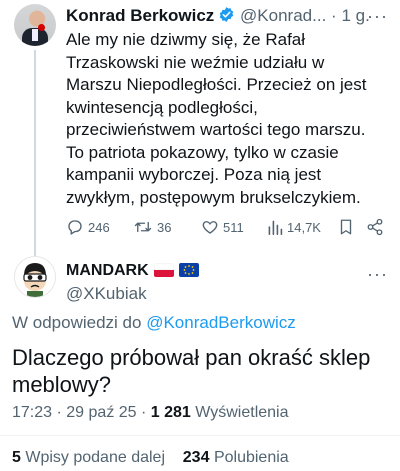 Image resolution: width=400 pixels, height=471 pixels. Describe the element at coordinates (200, 435) in the screenshot. I see `stats-divider` at that location.